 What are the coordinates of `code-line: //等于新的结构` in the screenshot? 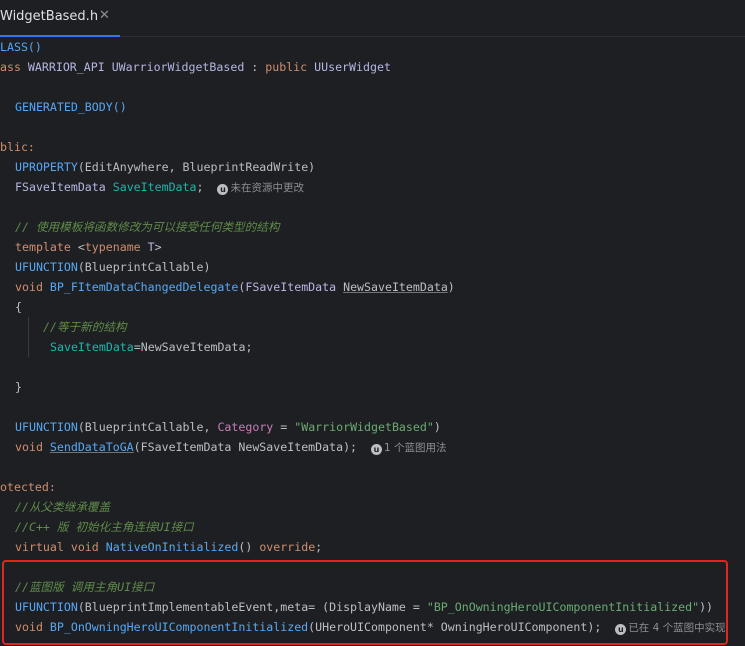 It's located at (85, 327).